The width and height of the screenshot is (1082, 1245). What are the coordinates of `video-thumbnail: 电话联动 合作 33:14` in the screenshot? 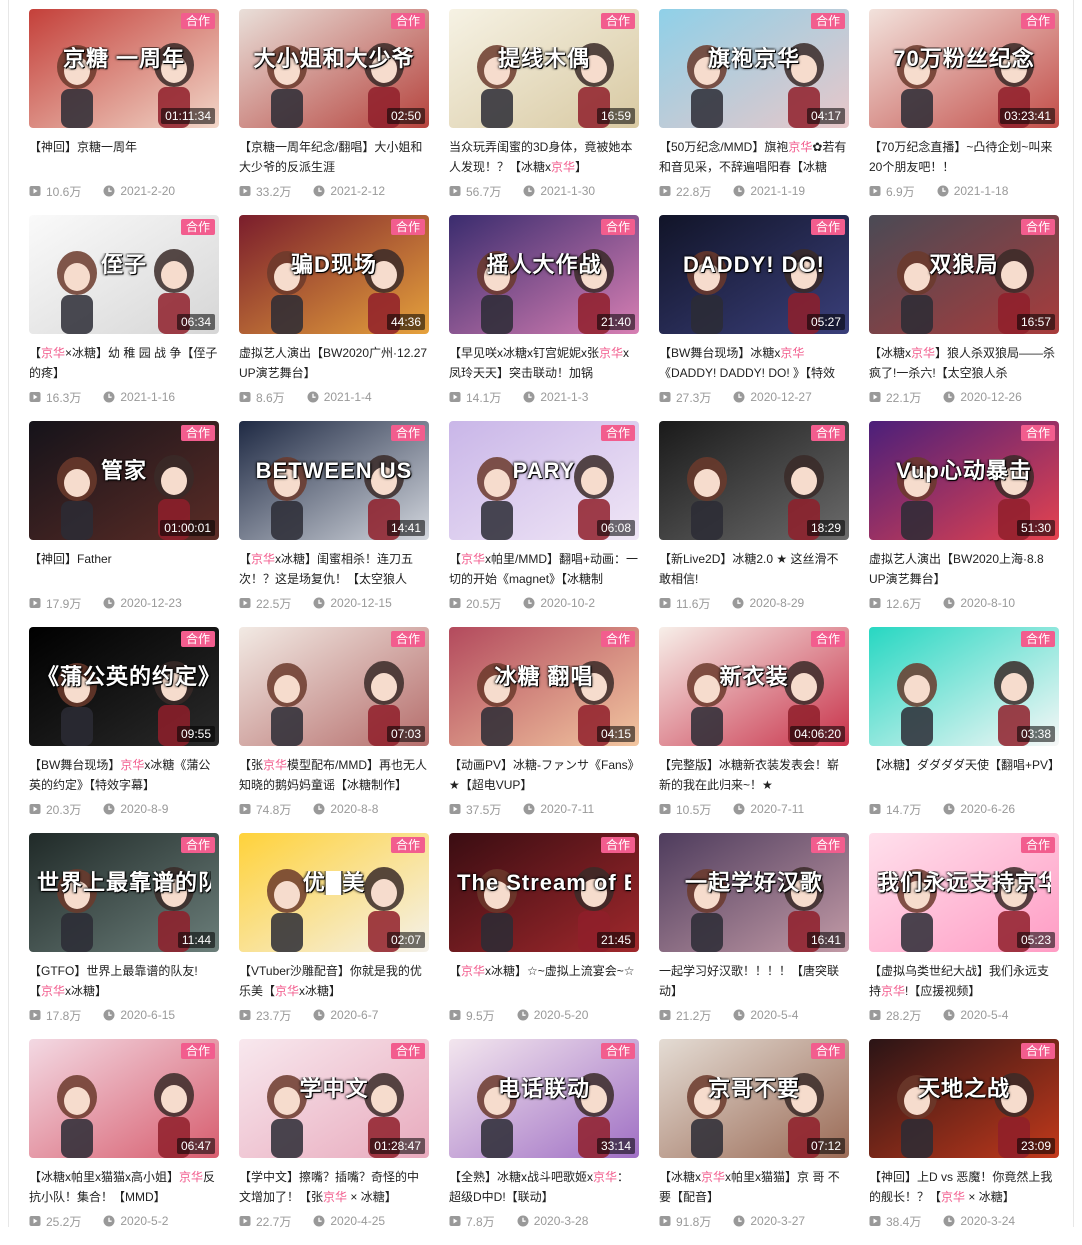 It's located at (544, 1098).